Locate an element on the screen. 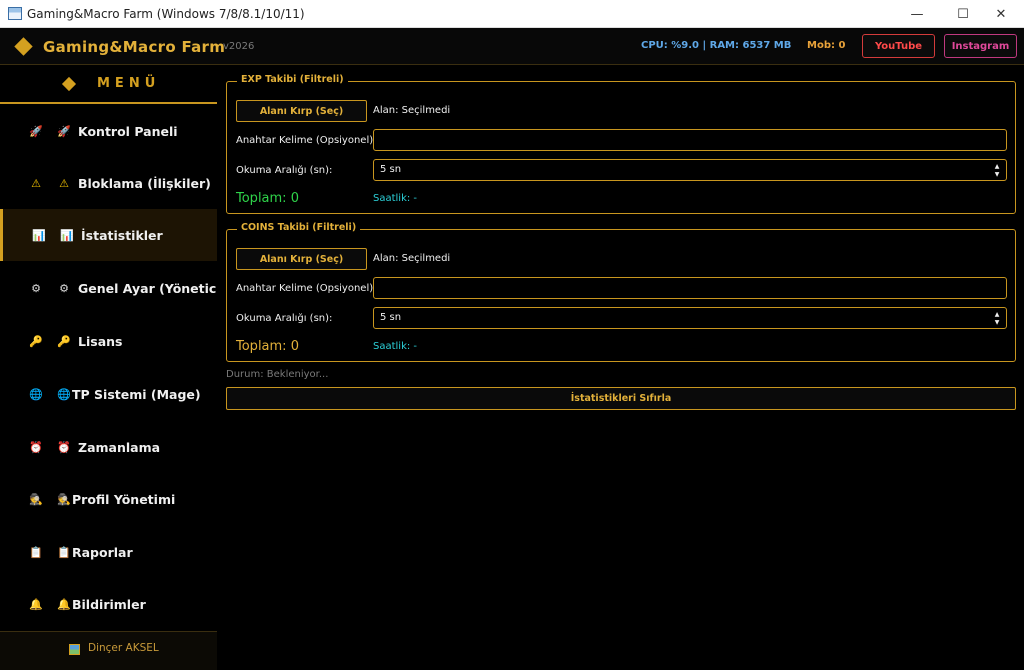 The image size is (1024, 670). sidebar-item-bloklama: ⚠ ⚠ Bloklama (İlişkiler) is located at coordinates (108, 183).